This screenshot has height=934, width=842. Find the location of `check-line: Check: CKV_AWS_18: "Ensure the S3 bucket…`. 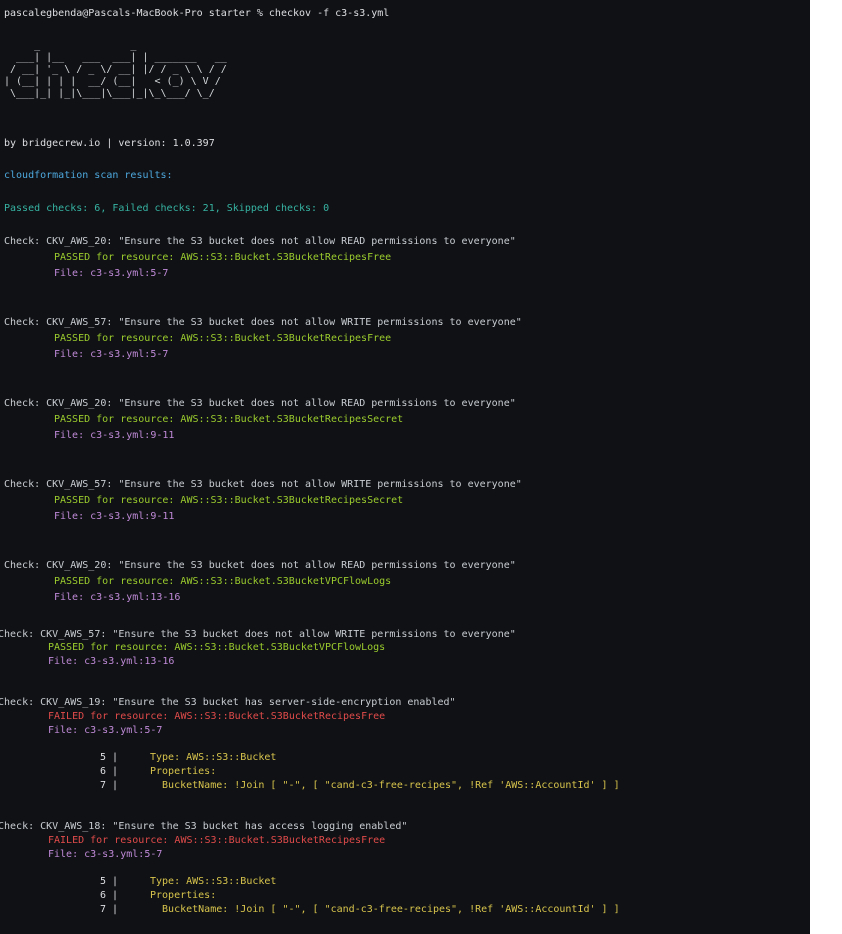

check-line: Check: CKV_AWS_18: "Ensure the S3 bucket… is located at coordinates (204, 826).